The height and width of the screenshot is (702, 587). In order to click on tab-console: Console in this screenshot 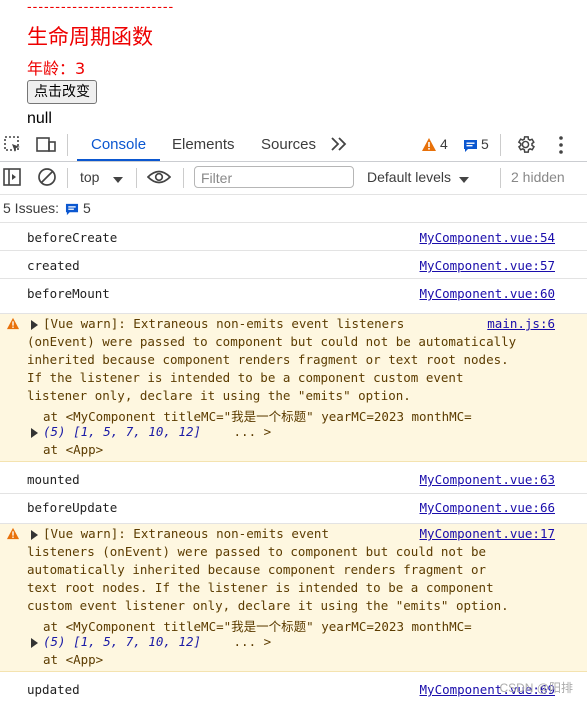, I will do `click(119, 144)`.